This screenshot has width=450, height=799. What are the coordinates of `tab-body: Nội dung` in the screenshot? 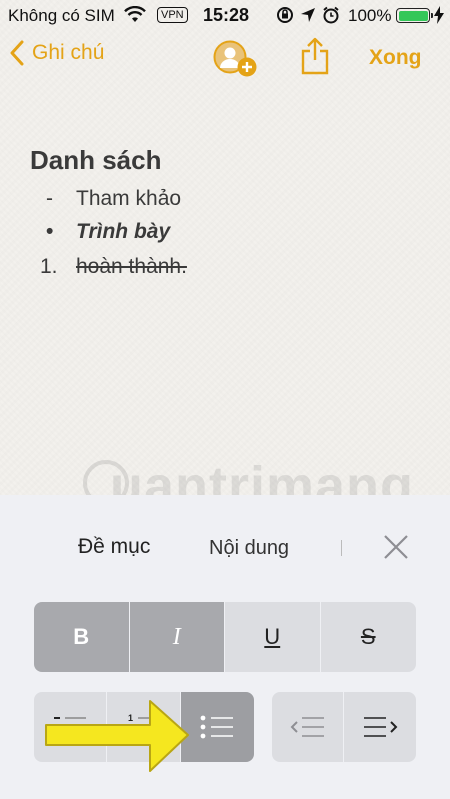 It's located at (249, 548).